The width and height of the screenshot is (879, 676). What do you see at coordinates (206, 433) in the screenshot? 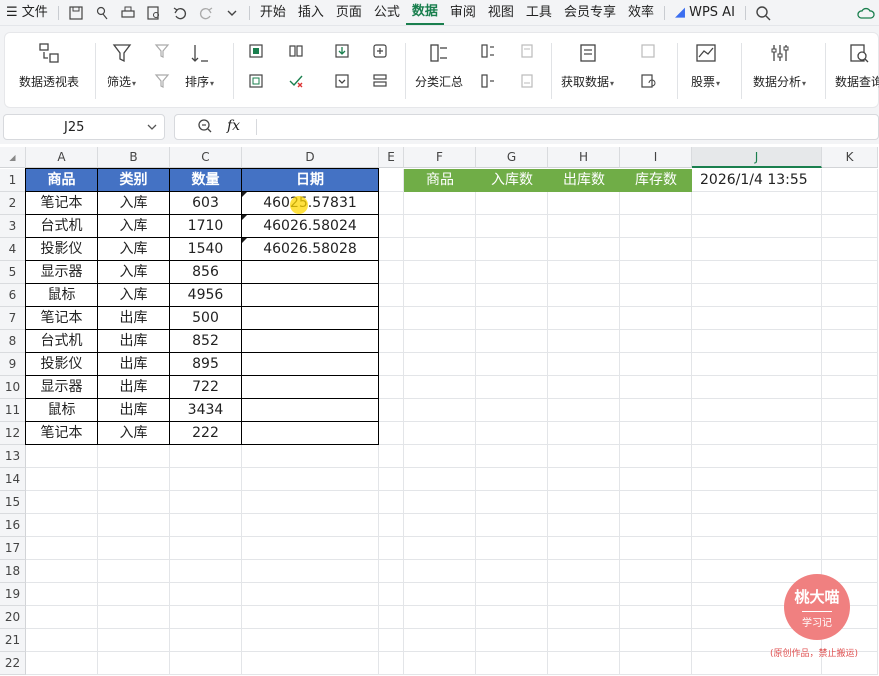
I see `table-cell: 222` at bounding box center [206, 433].